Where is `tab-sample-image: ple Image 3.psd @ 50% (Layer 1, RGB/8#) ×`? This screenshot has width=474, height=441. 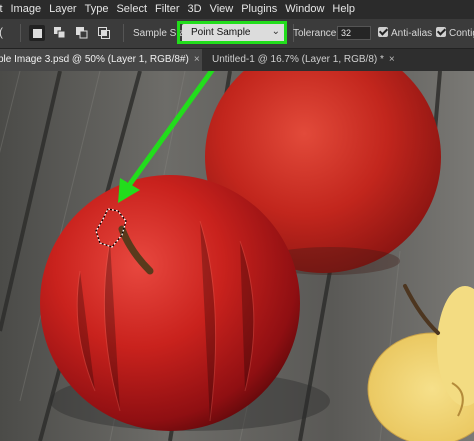 tab-sample-image: ple Image 3.psd @ 50% (Layer 1, RGB/8#) × is located at coordinates (101, 60).